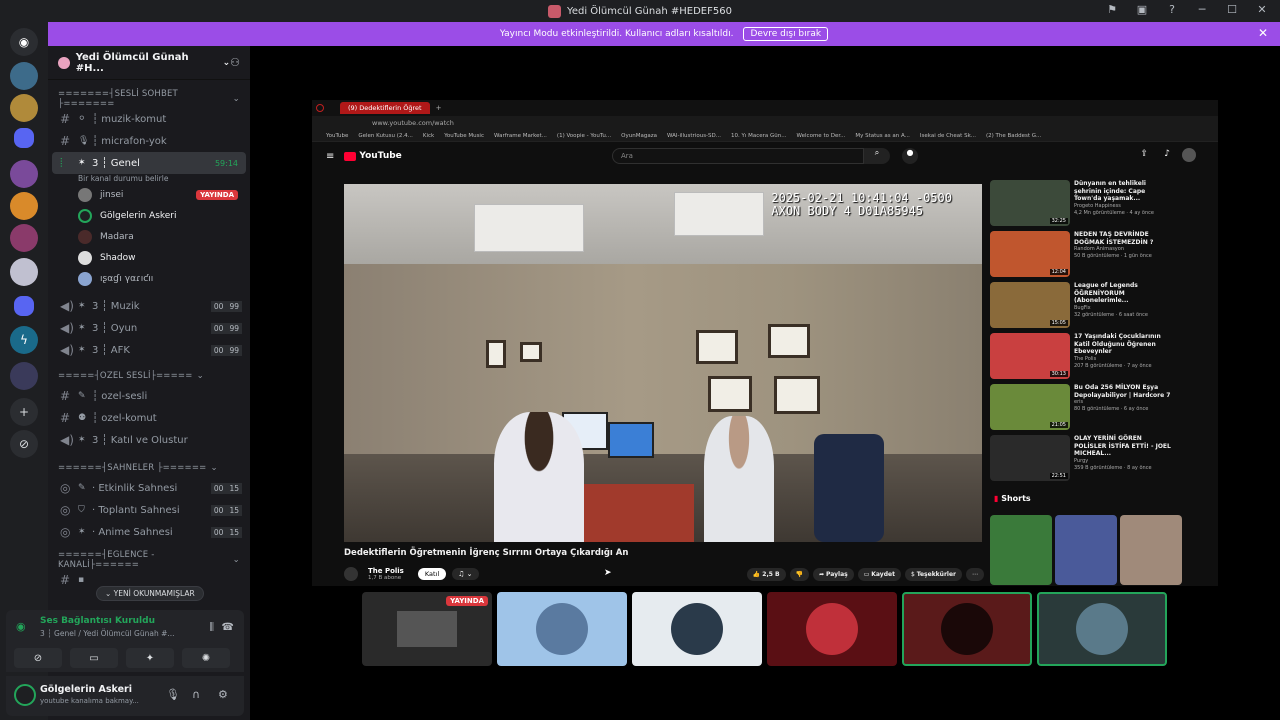 The height and width of the screenshot is (720, 1280). What do you see at coordinates (149, 418) in the screenshot?
I see `channel-ozel-komut: # ⚉ ┆ ozel-komut` at bounding box center [149, 418].